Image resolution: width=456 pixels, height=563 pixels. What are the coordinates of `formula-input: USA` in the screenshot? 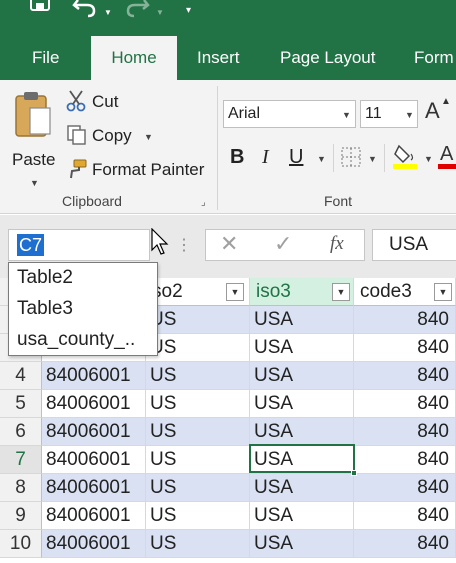 It's located at (414, 245).